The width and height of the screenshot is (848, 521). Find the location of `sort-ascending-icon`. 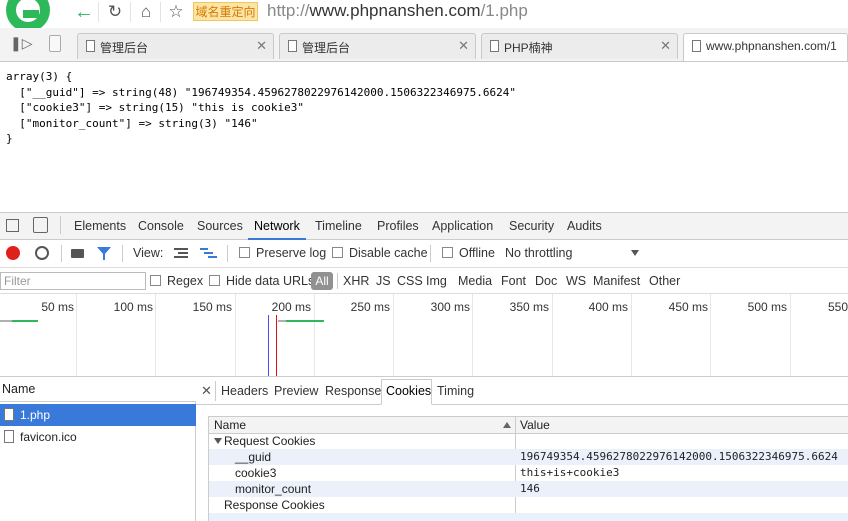

sort-ascending-icon is located at coordinates (507, 425).